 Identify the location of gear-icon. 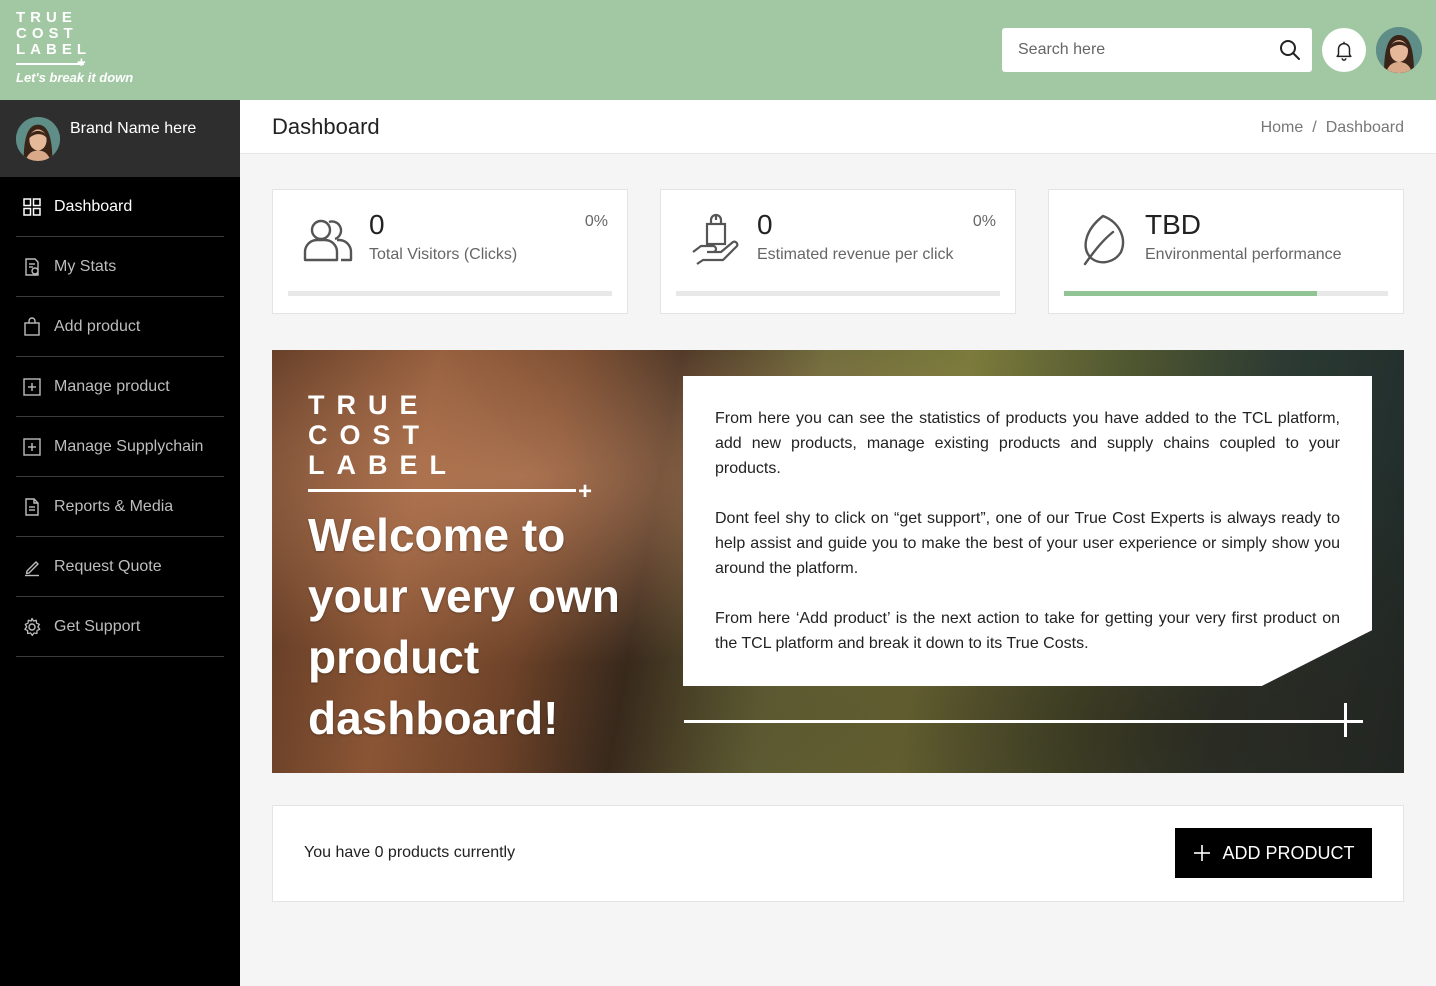
(32, 626).